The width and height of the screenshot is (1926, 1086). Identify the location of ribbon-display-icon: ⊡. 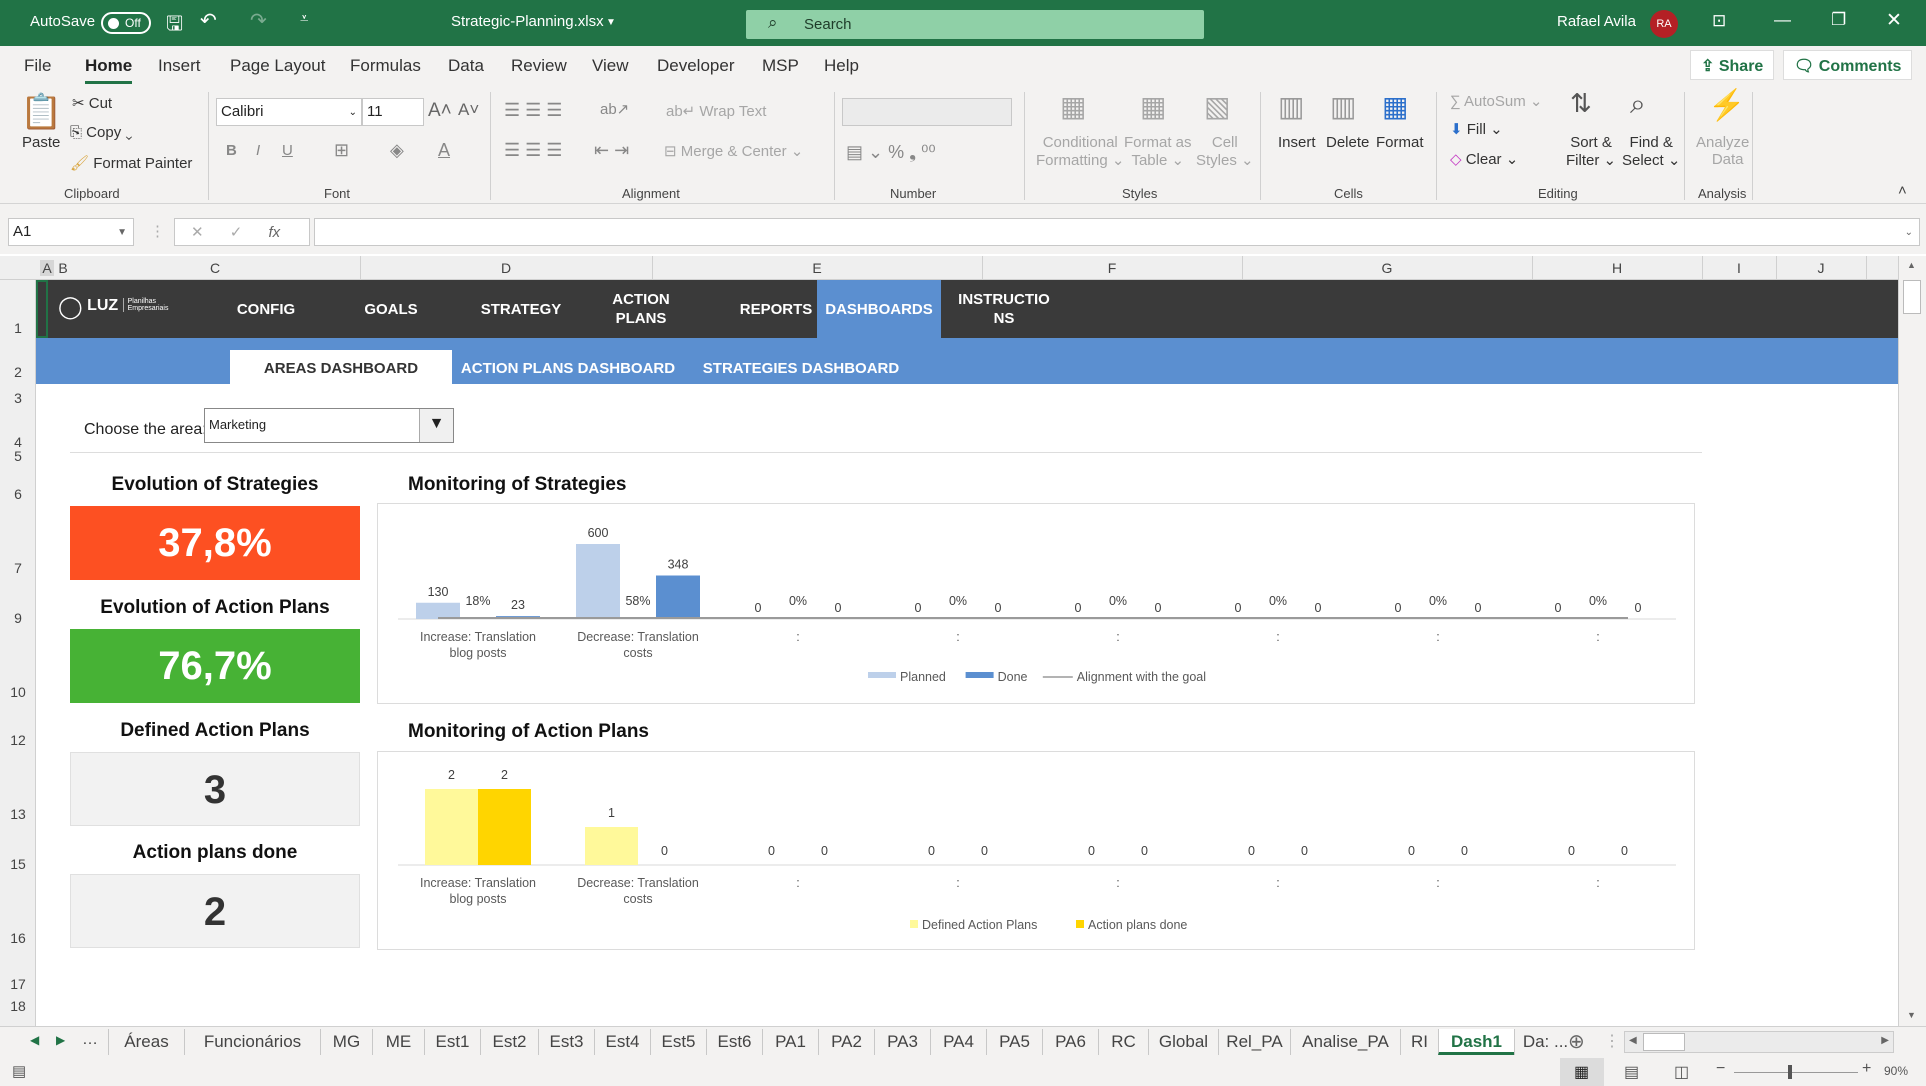
(1719, 21).